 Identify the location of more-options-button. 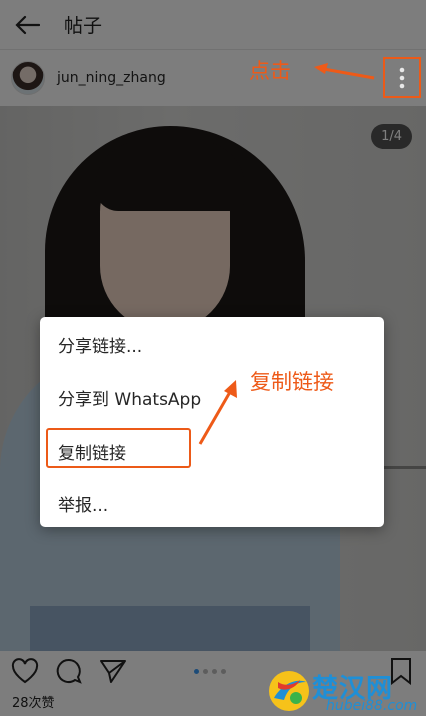
(402, 77).